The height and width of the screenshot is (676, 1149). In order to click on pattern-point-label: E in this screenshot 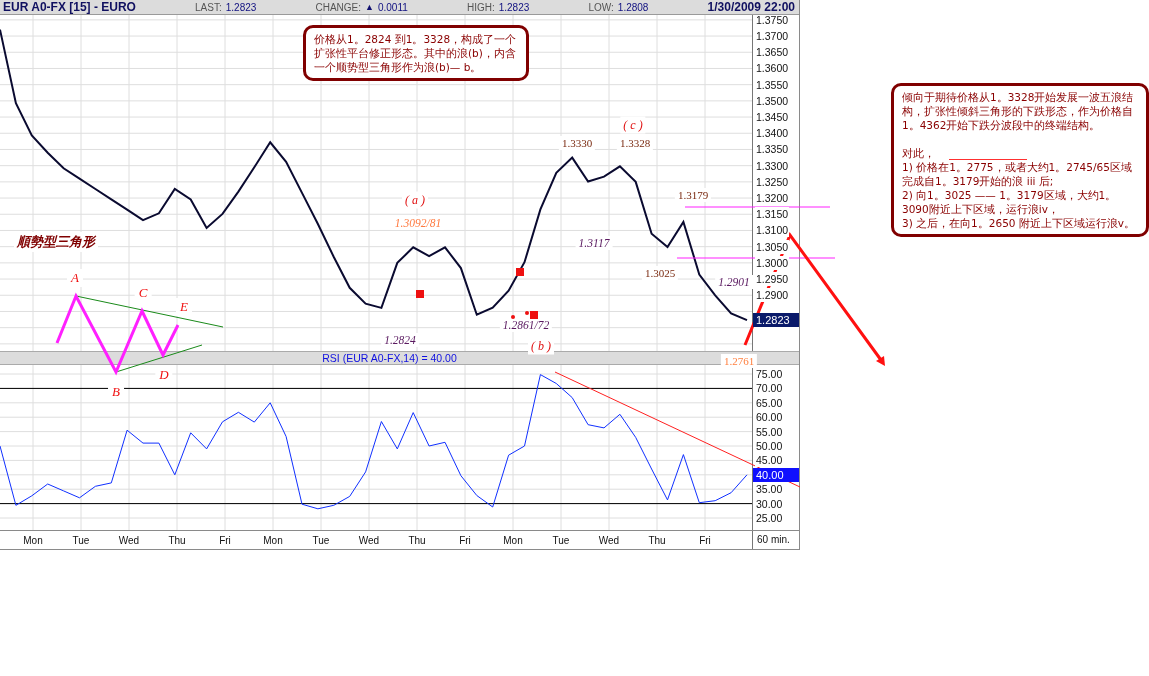, I will do `click(184, 307)`.